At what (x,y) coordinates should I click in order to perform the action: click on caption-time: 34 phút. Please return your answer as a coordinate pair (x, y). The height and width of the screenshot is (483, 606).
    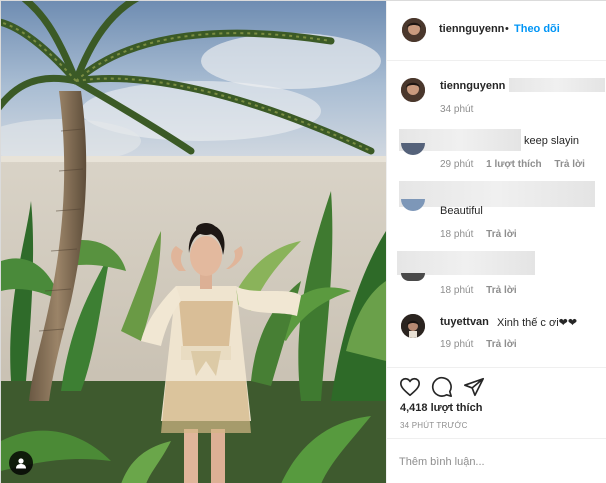
    Looking at the image, I should click on (457, 109).